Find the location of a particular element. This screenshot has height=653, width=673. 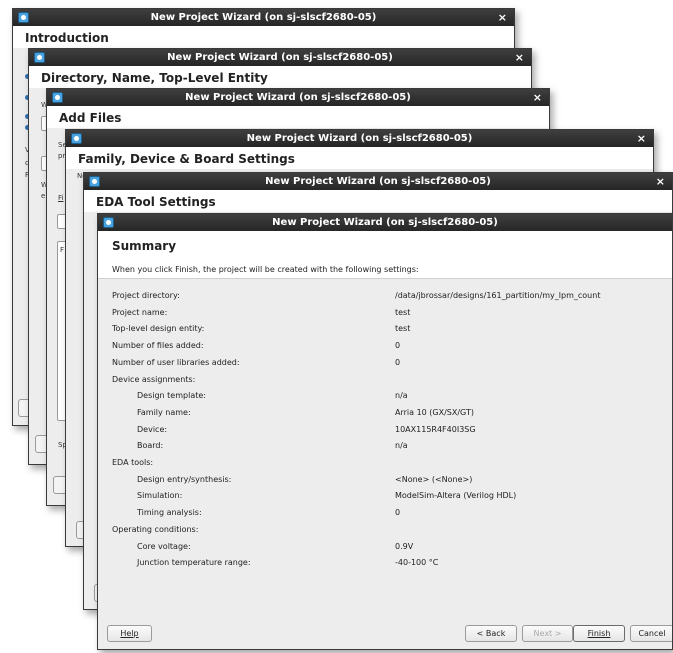

peek-text: F is located at coordinates (62, 250).